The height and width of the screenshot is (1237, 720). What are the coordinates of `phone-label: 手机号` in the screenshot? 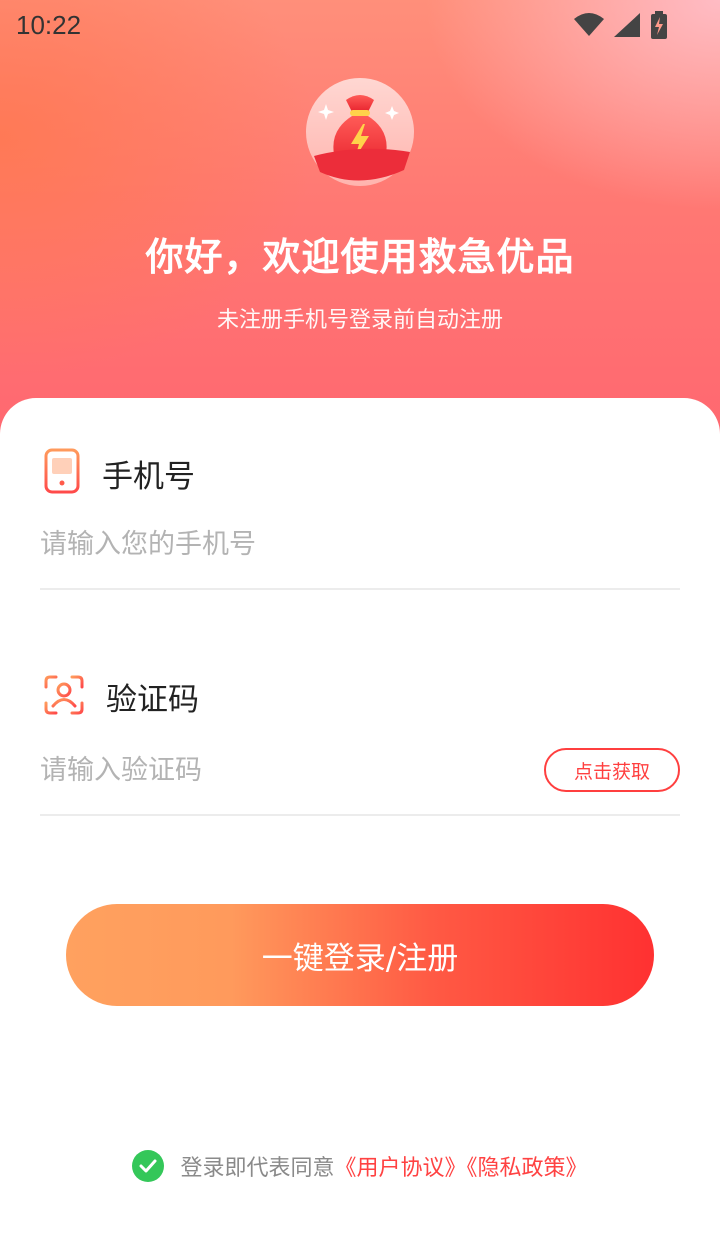 It's located at (148, 476).